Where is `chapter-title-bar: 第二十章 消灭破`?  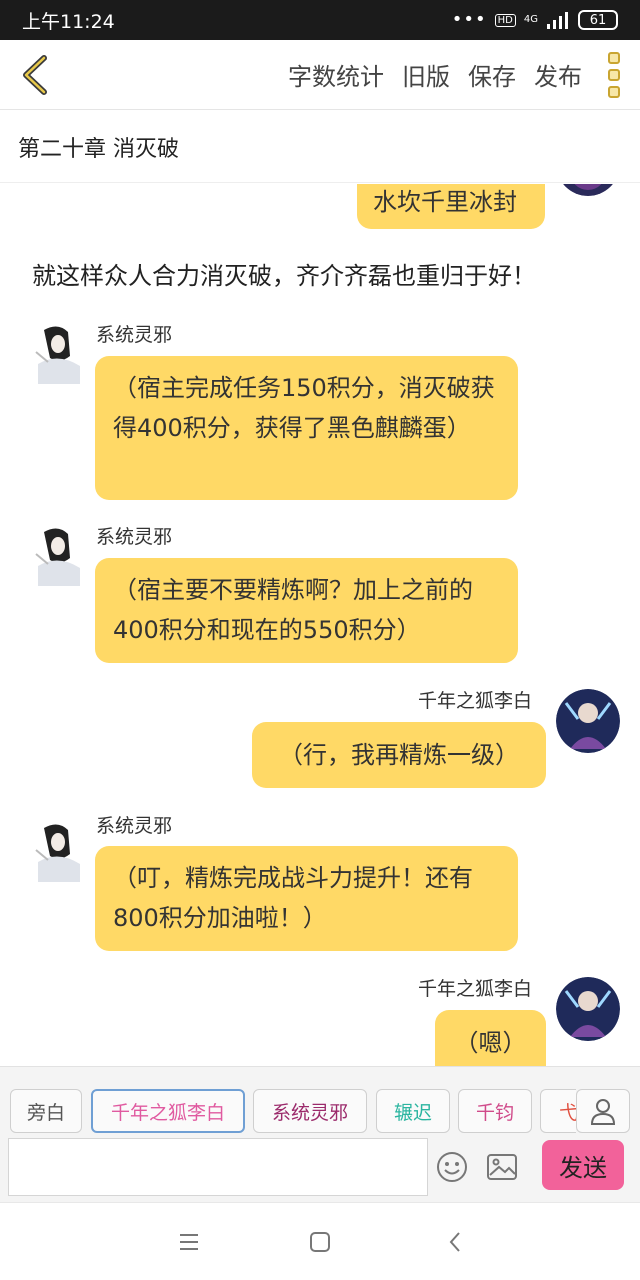 chapter-title-bar: 第二十章 消灭破 is located at coordinates (320, 147).